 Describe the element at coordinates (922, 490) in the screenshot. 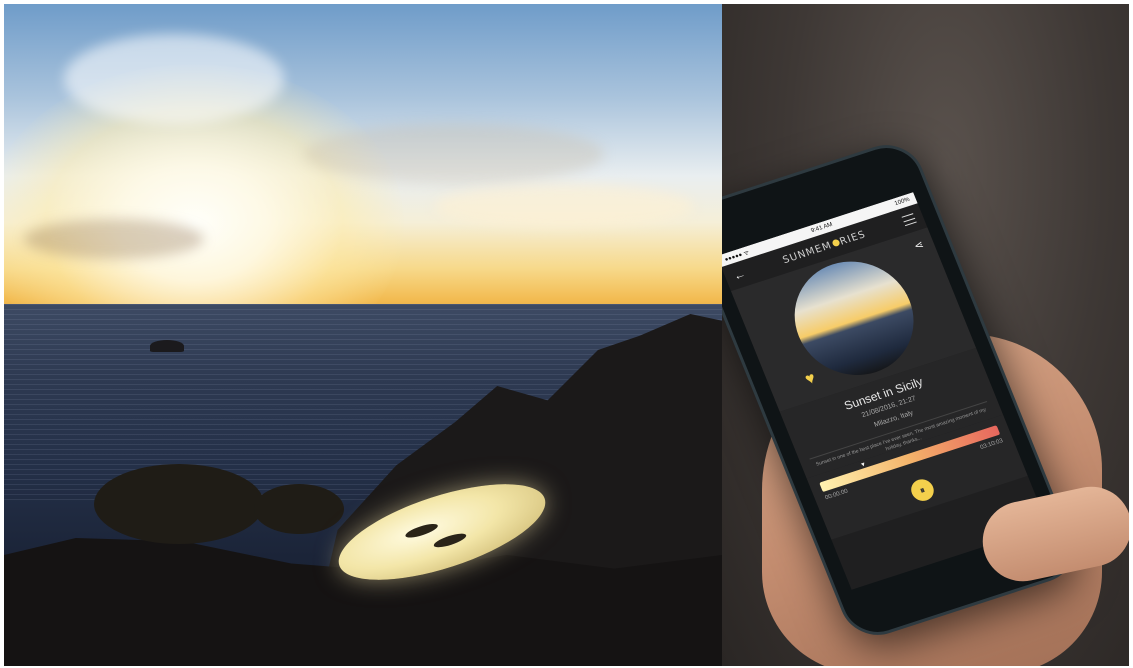

I see `pause-button: ⏸` at that location.